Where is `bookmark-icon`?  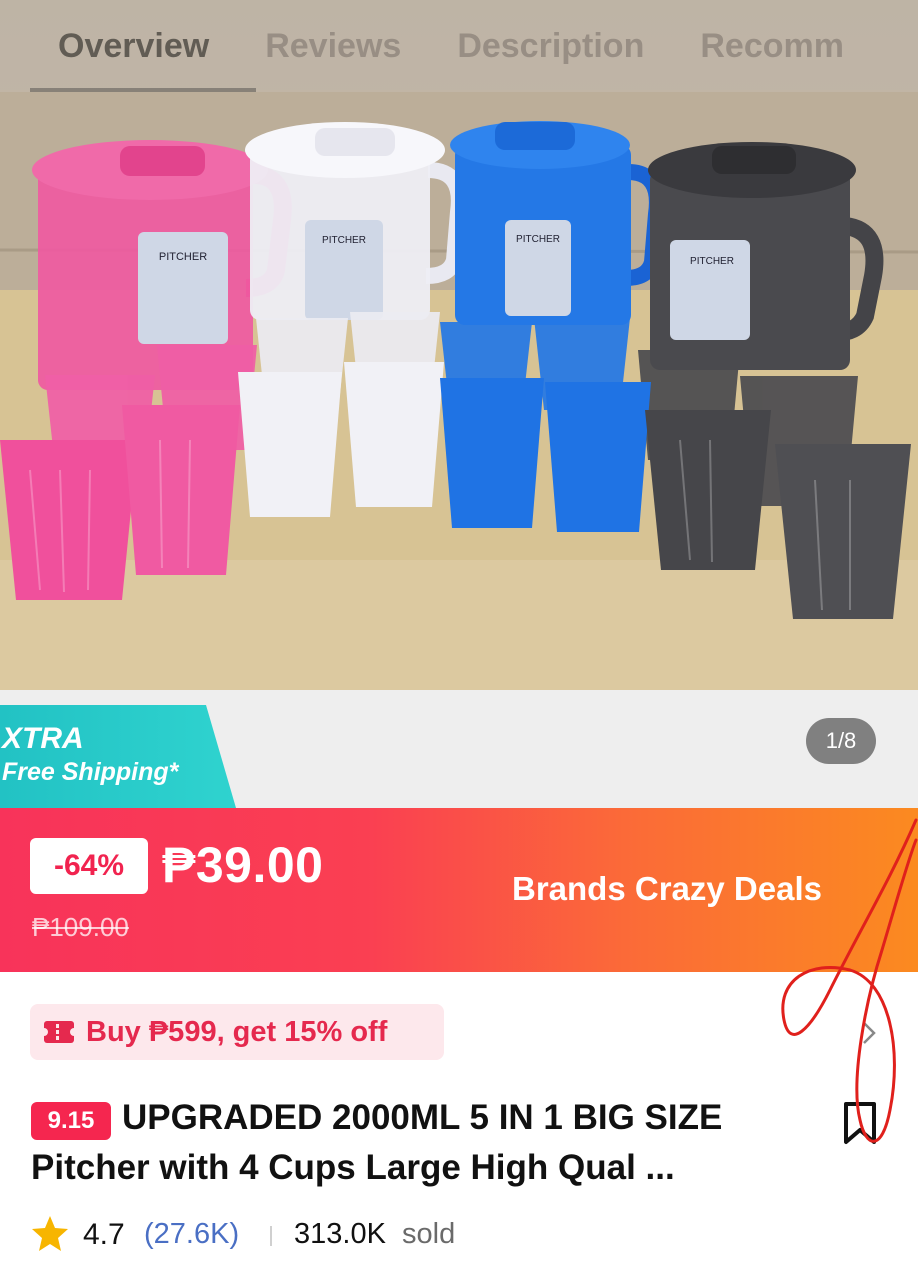
bookmark-icon is located at coordinates (860, 1123).